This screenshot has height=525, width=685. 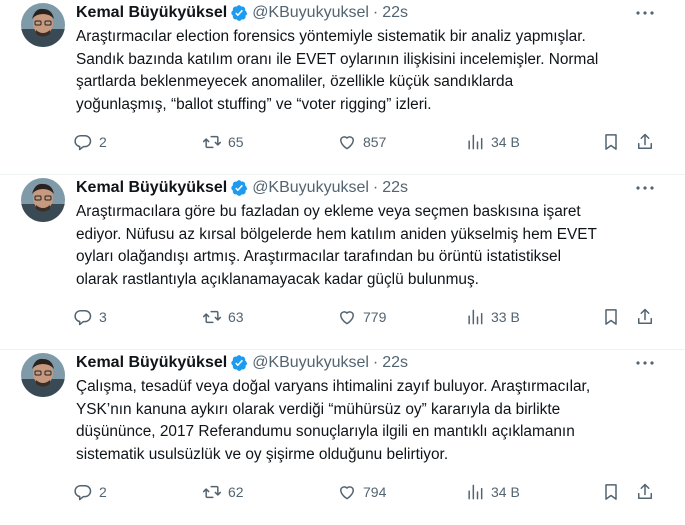 What do you see at coordinates (375, 492) in the screenshot?
I see `like-count: 794` at bounding box center [375, 492].